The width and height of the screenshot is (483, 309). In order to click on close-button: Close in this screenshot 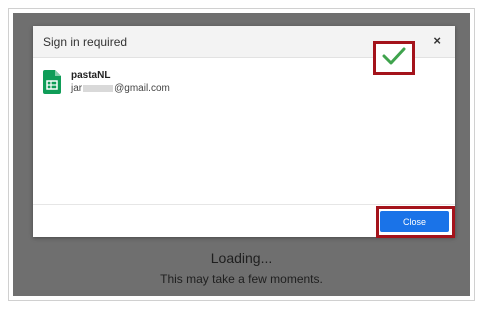, I will do `click(414, 221)`.